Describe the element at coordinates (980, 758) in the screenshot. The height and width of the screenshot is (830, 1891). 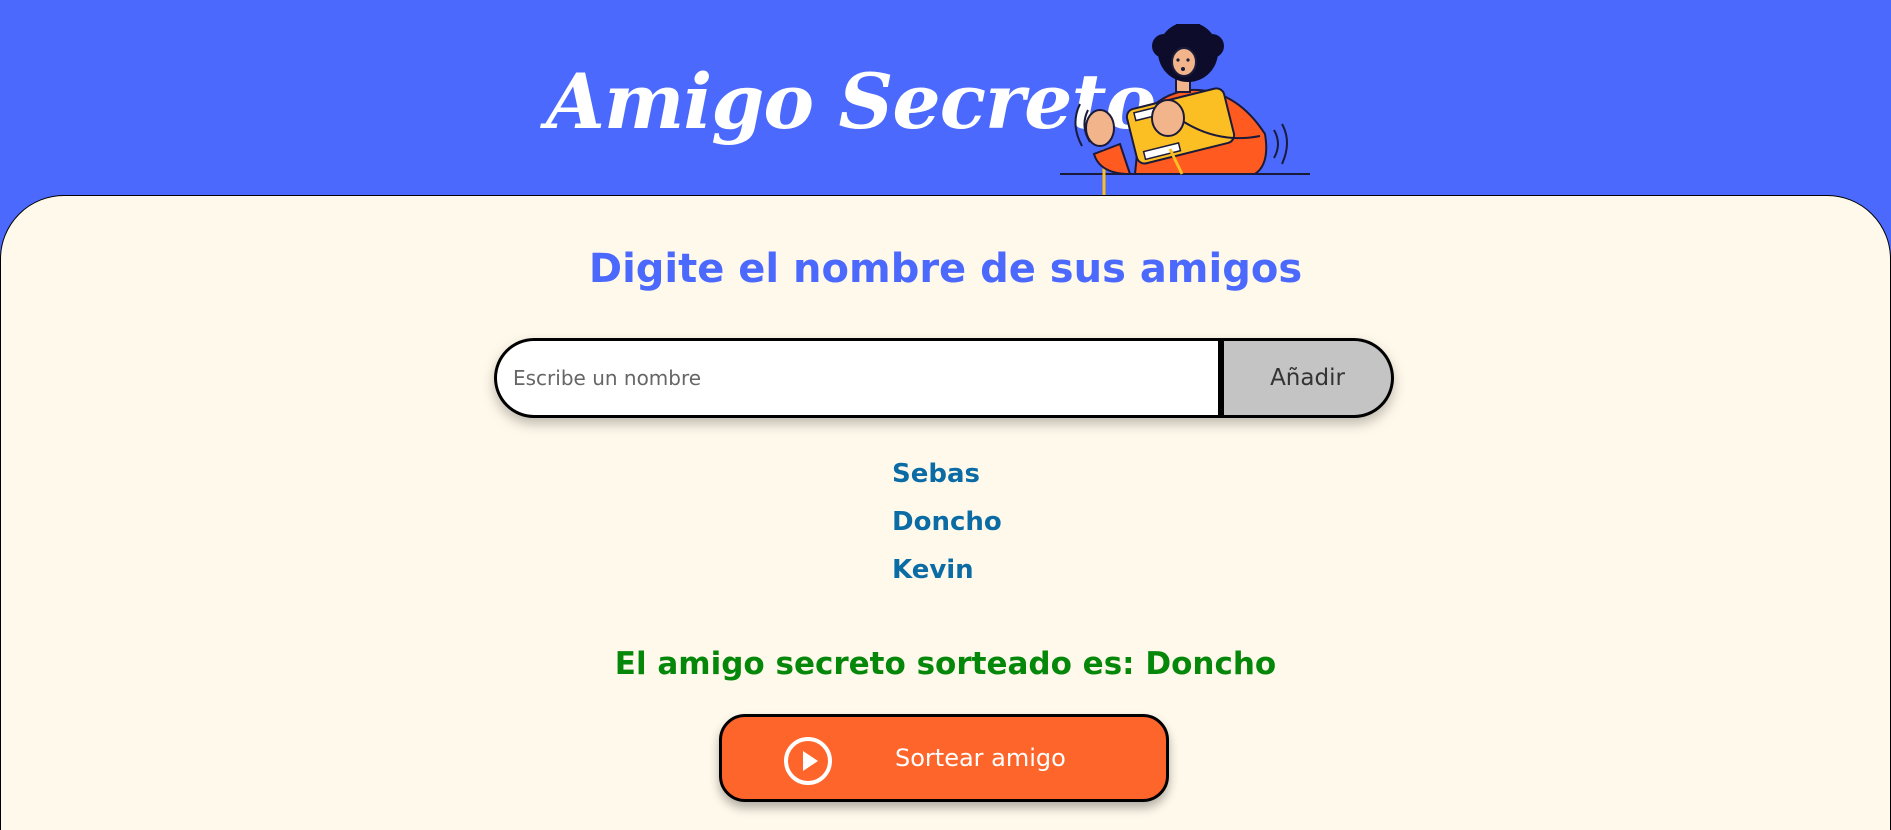
I see `draw-button-label: Sortear amigo` at that location.